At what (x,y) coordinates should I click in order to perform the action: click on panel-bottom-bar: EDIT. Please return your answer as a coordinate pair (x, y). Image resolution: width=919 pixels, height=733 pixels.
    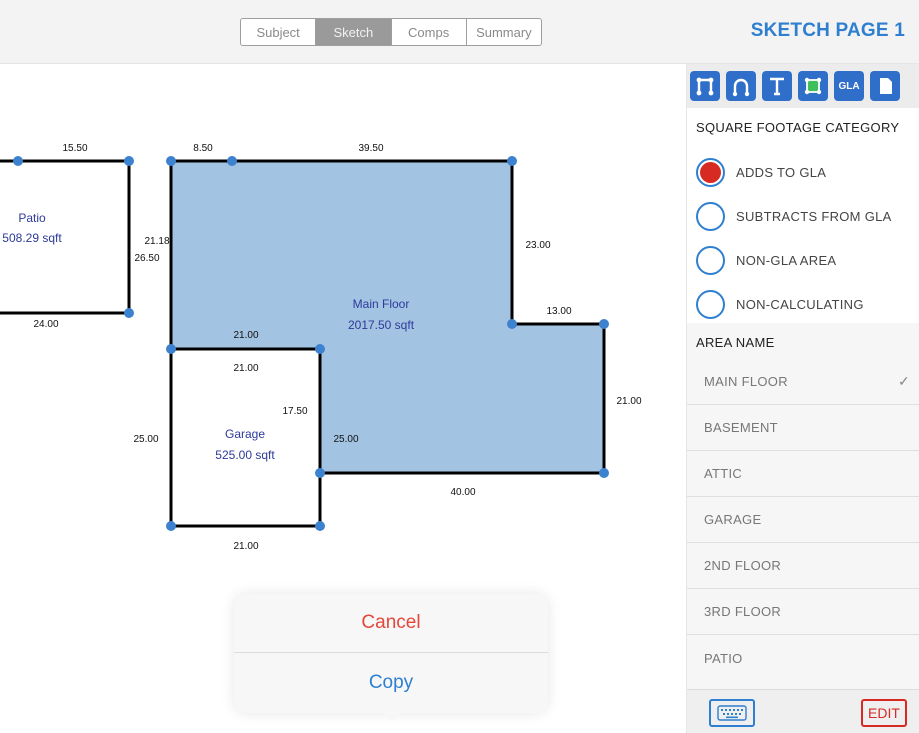
    Looking at the image, I should click on (803, 711).